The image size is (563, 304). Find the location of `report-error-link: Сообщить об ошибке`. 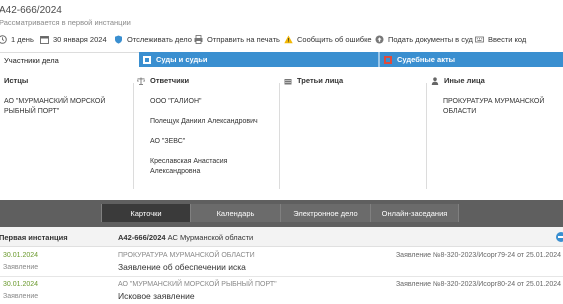

report-error-link: Сообщить об ошибке is located at coordinates (328, 39).